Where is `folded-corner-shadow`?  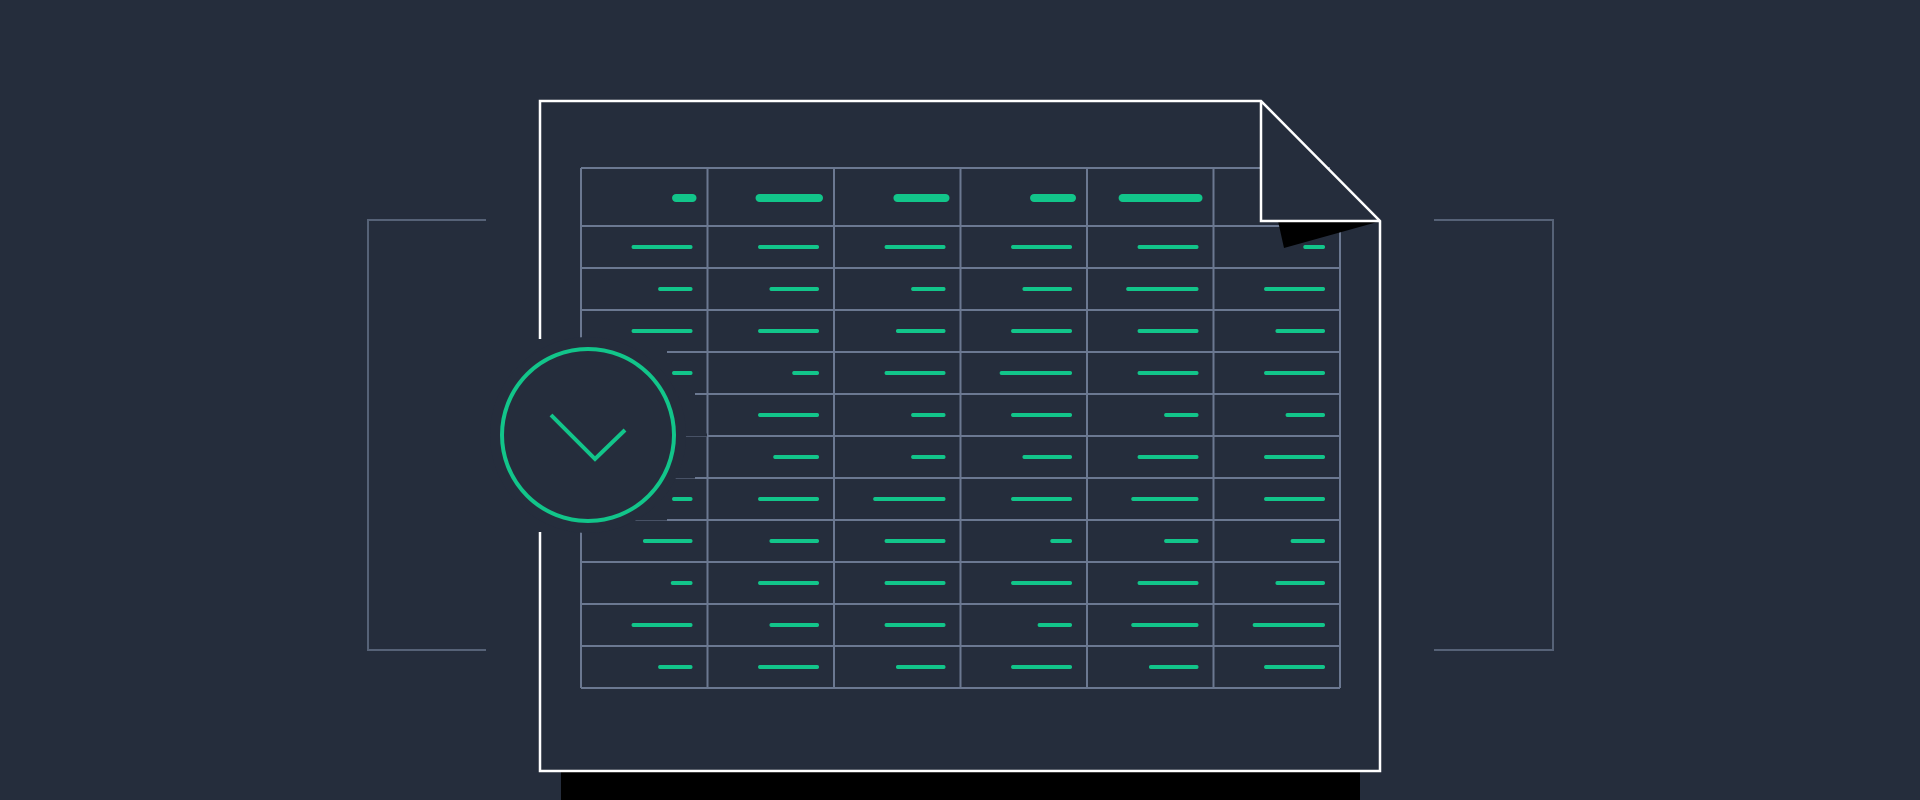
folded-corner-shadow is located at coordinates (1329, 234).